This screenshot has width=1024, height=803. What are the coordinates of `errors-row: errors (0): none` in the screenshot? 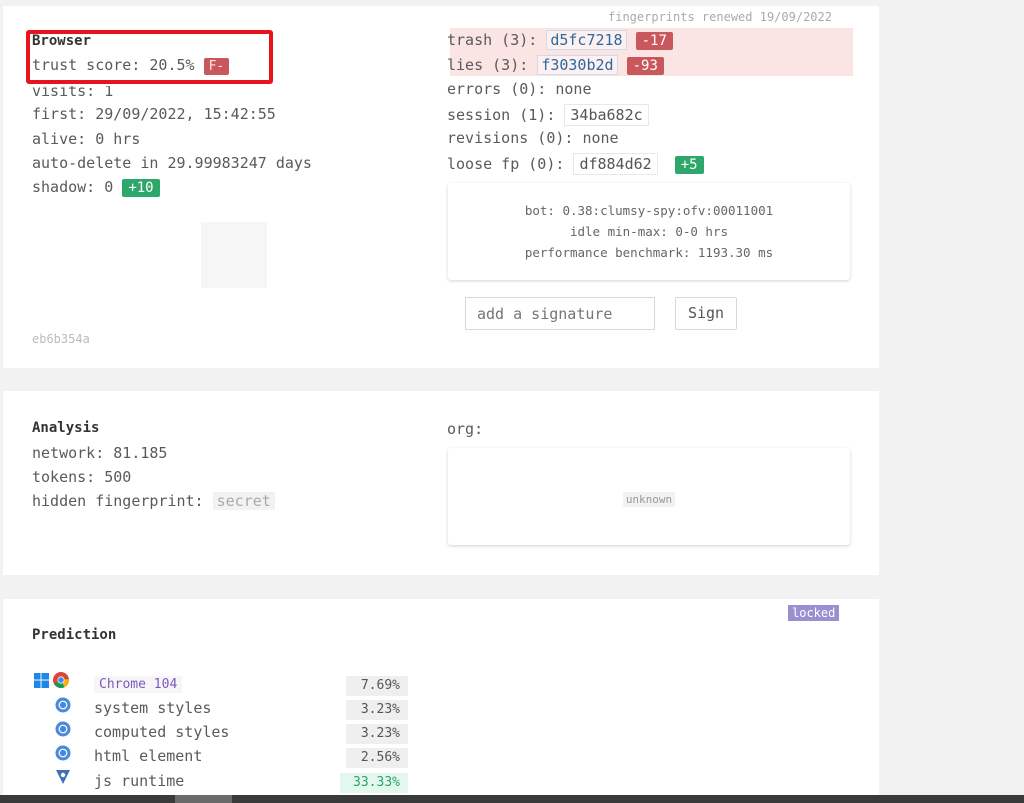 It's located at (519, 89).